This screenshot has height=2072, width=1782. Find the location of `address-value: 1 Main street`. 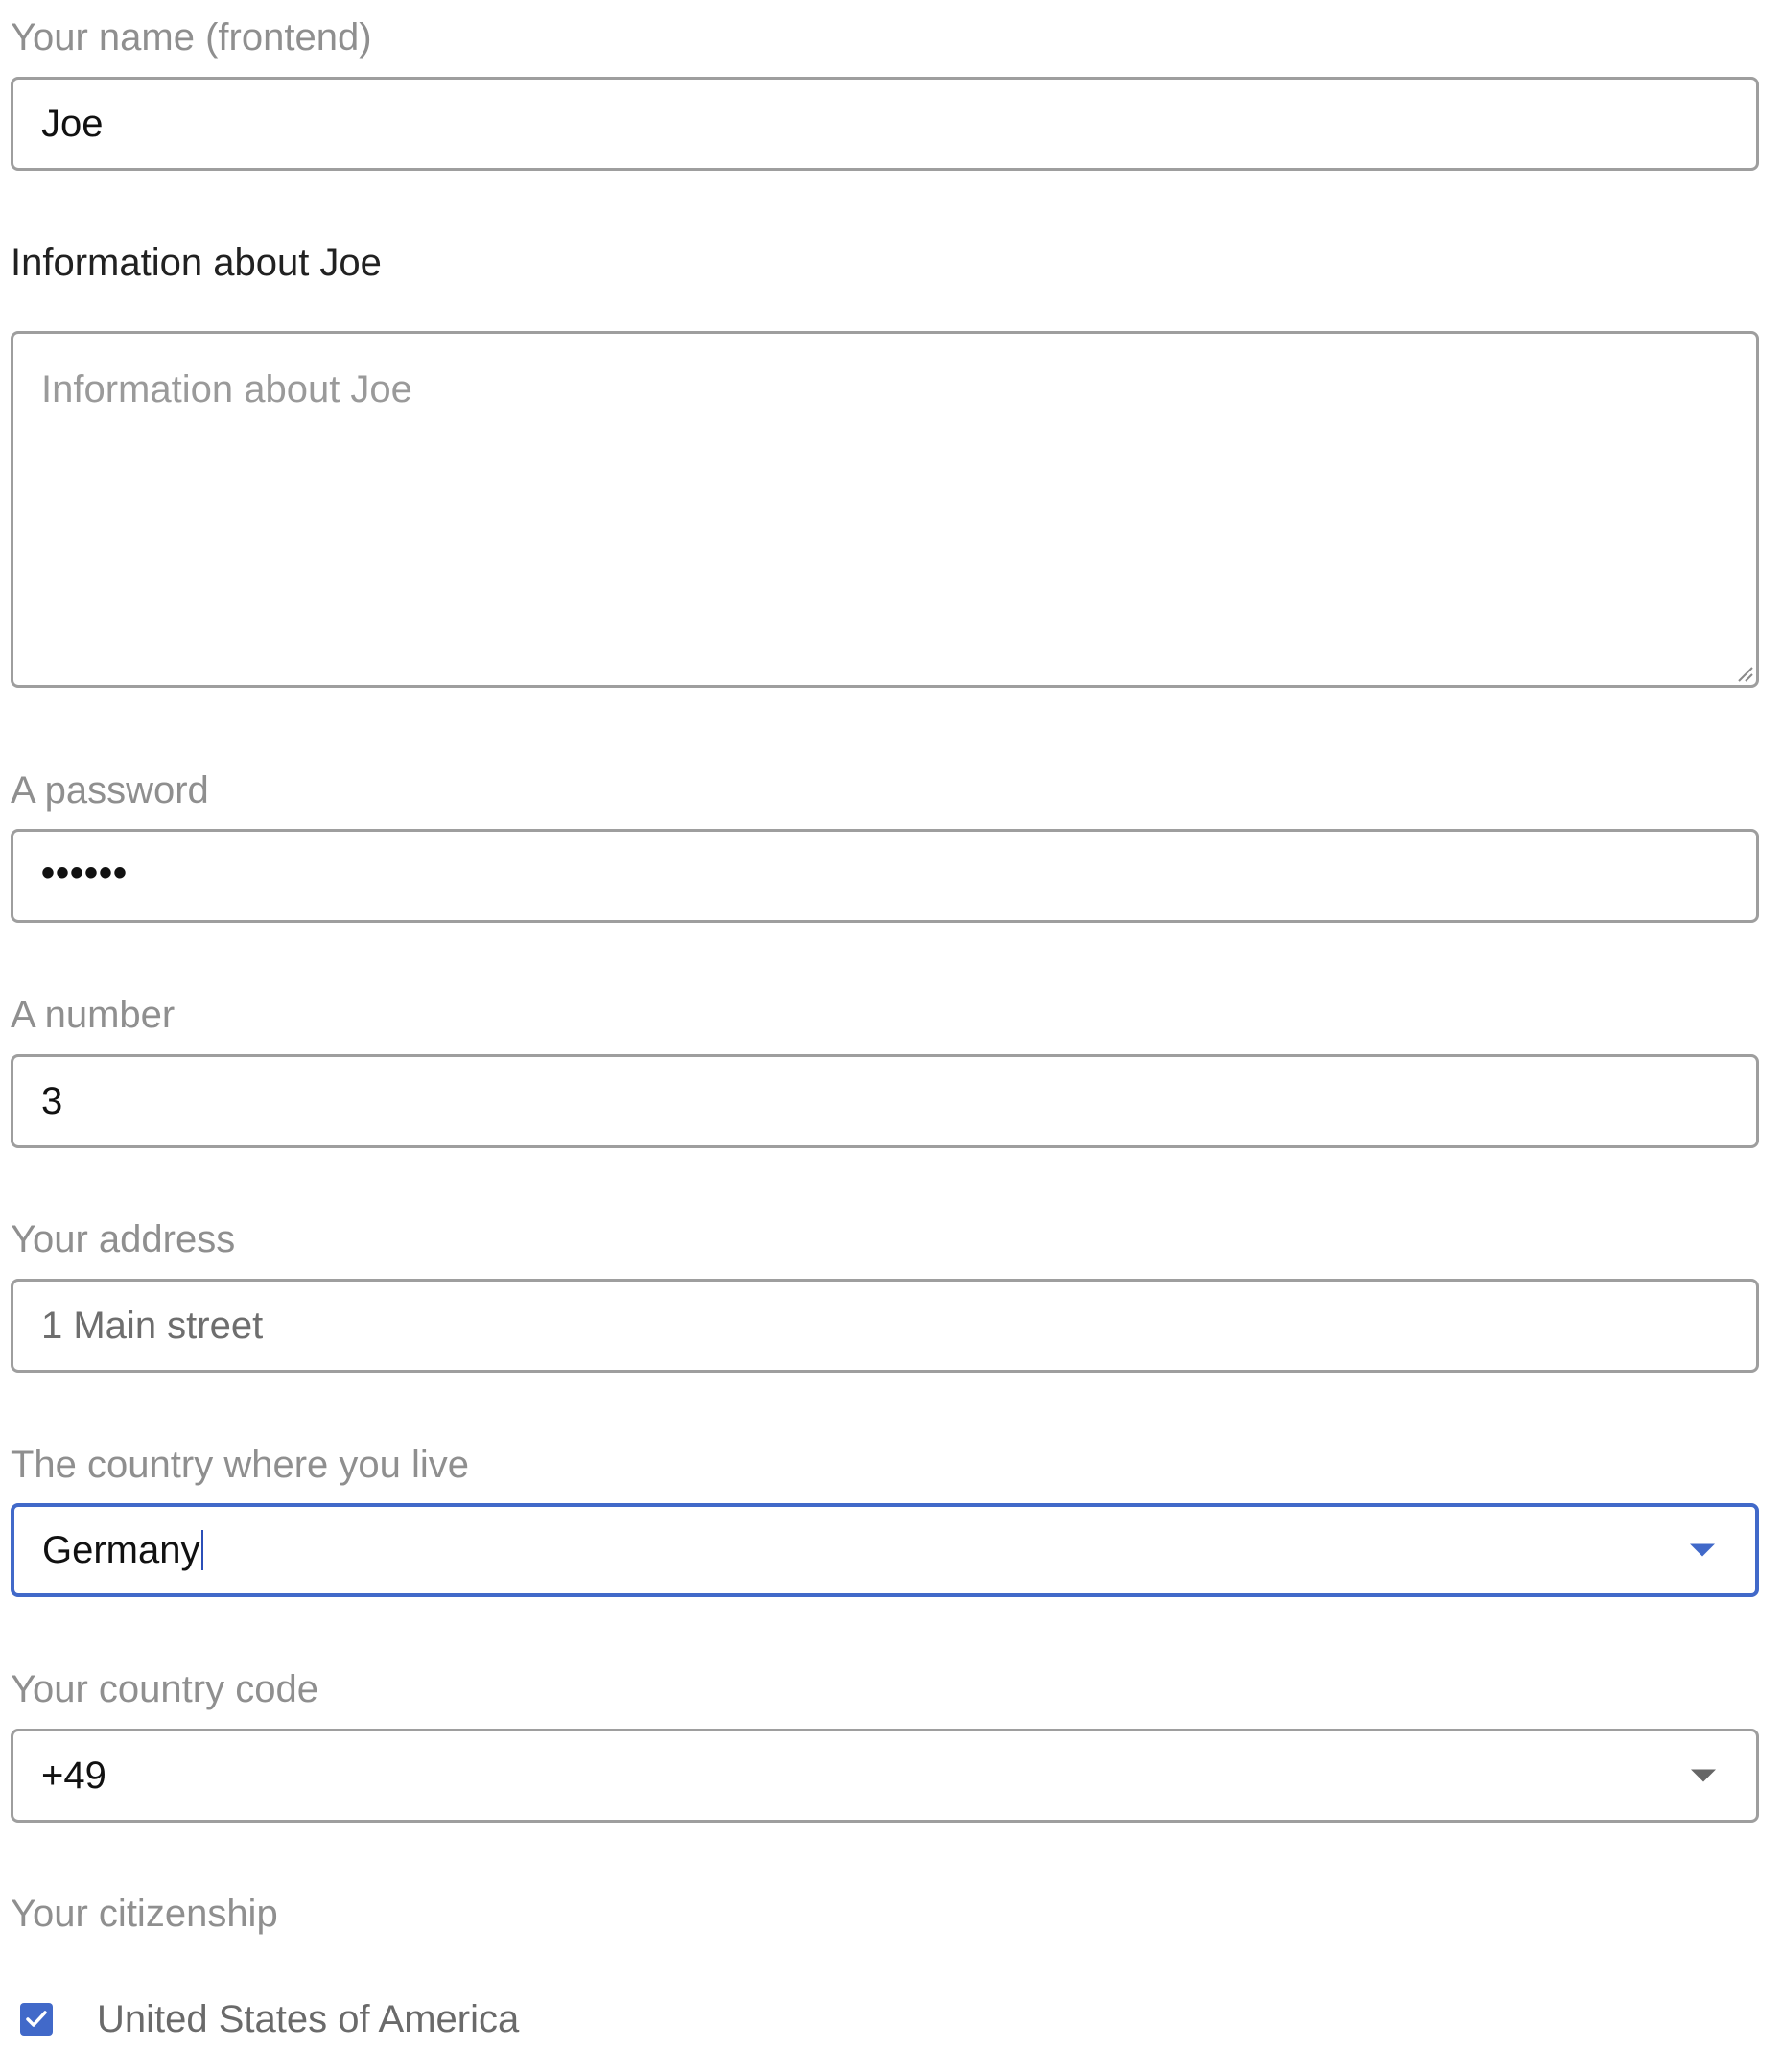

address-value: 1 Main street is located at coordinates (152, 1326).